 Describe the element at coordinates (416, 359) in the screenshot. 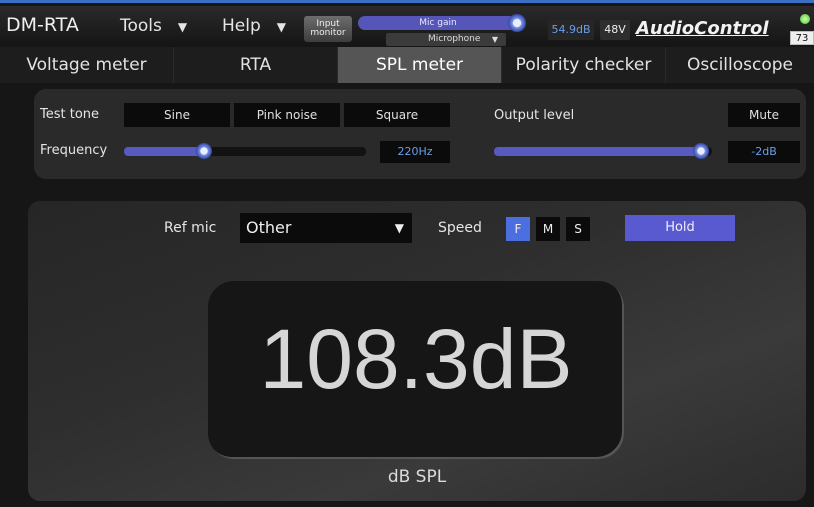

I see `spl-reading: 108.3dB` at that location.